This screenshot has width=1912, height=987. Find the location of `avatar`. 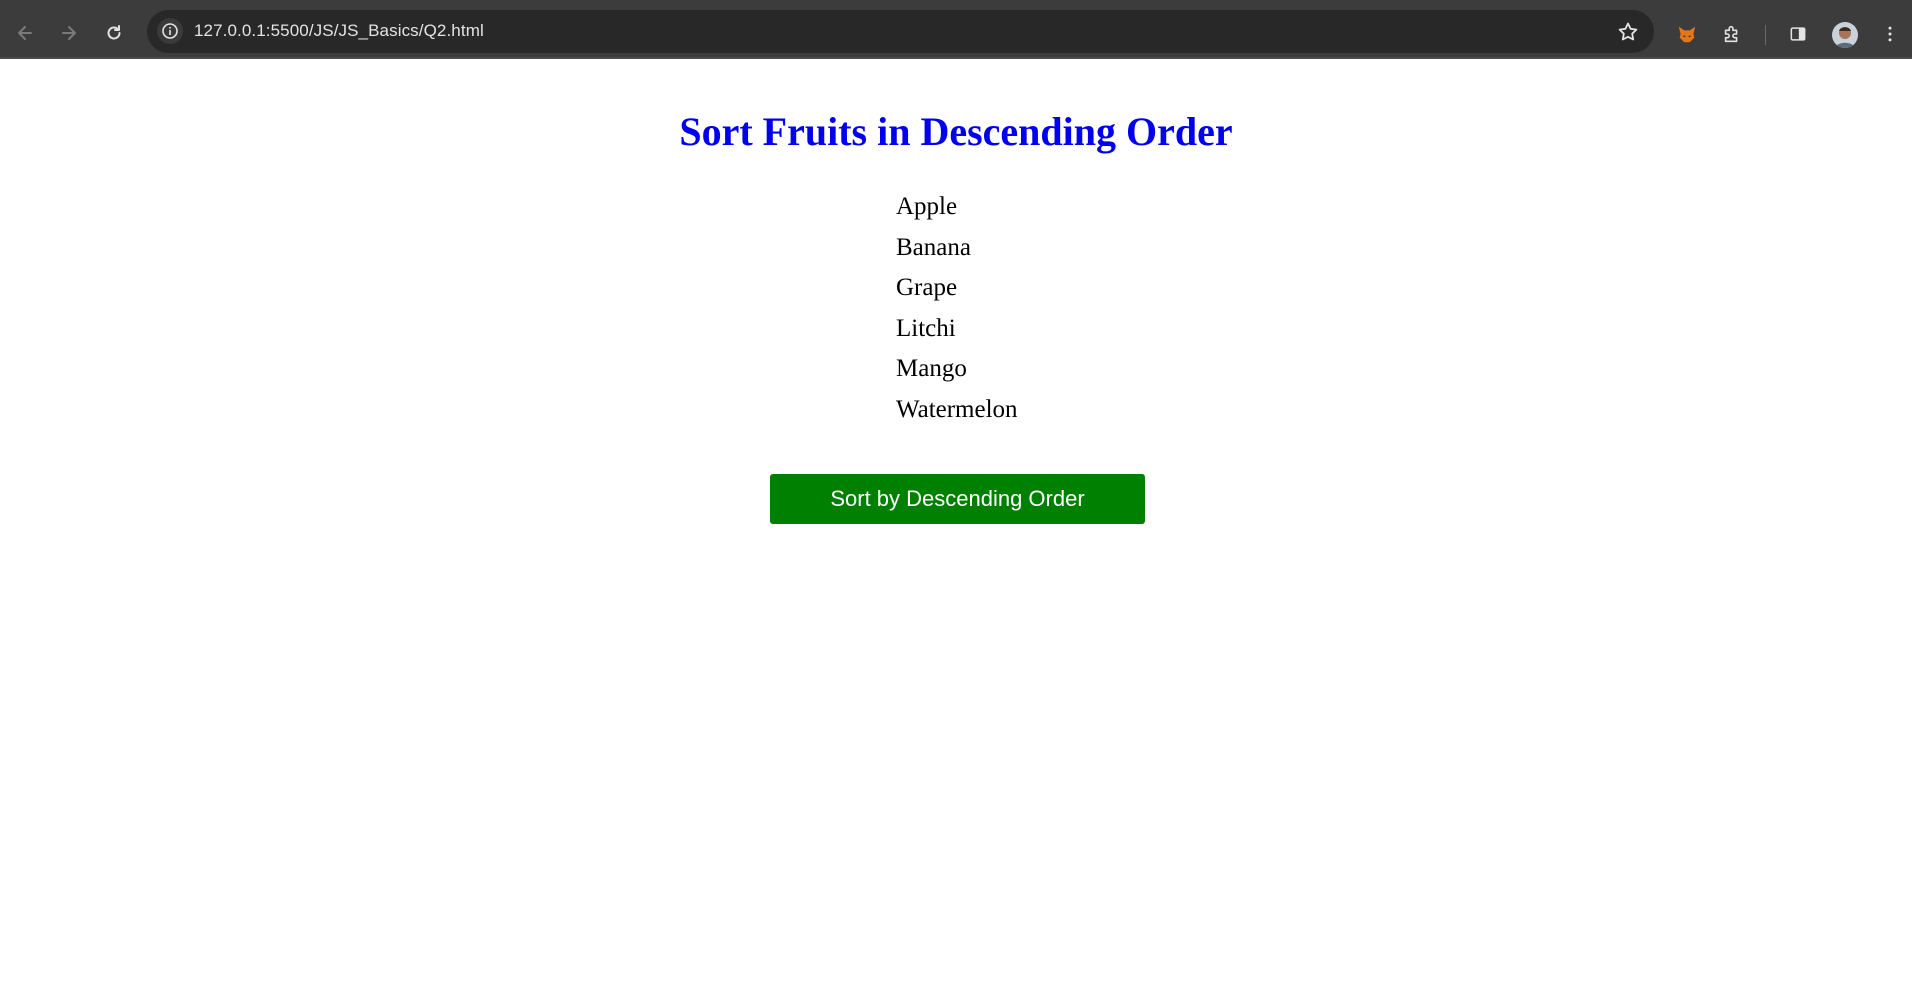

avatar is located at coordinates (1845, 35).